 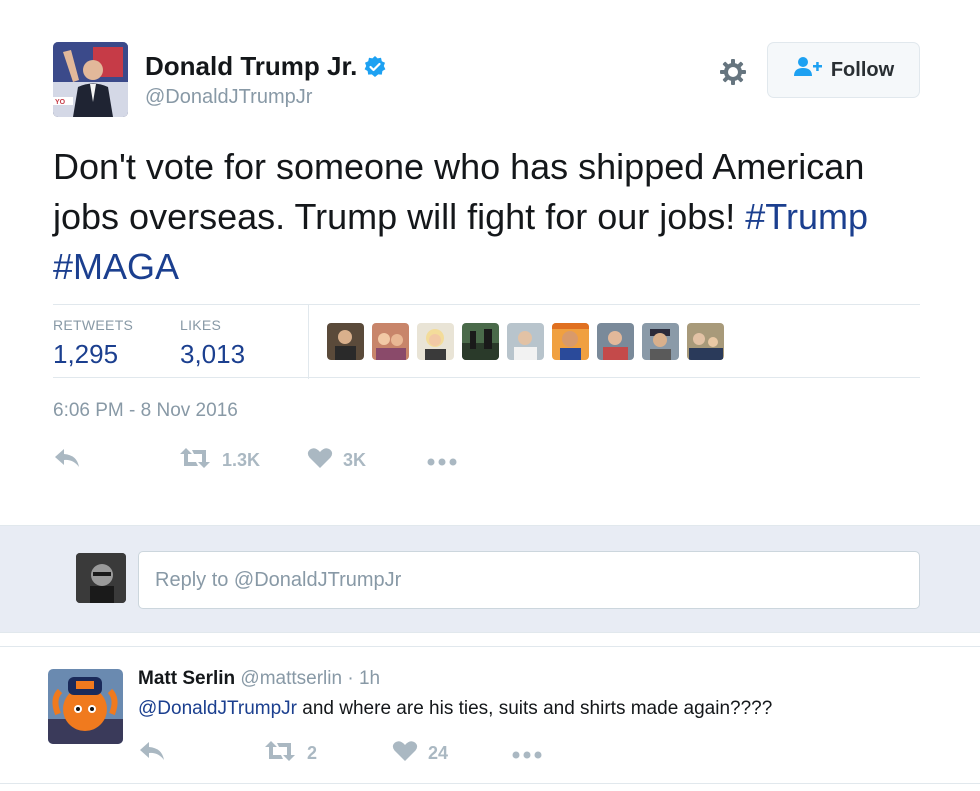 I want to click on like-button: 3K, so click(x=336, y=460).